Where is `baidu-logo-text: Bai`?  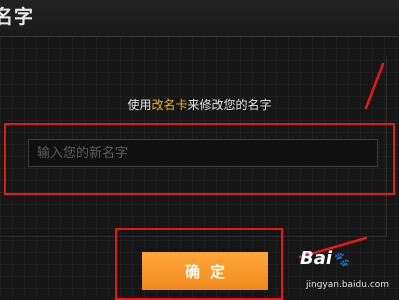 baidu-logo-text: Bai is located at coordinates (316, 258).